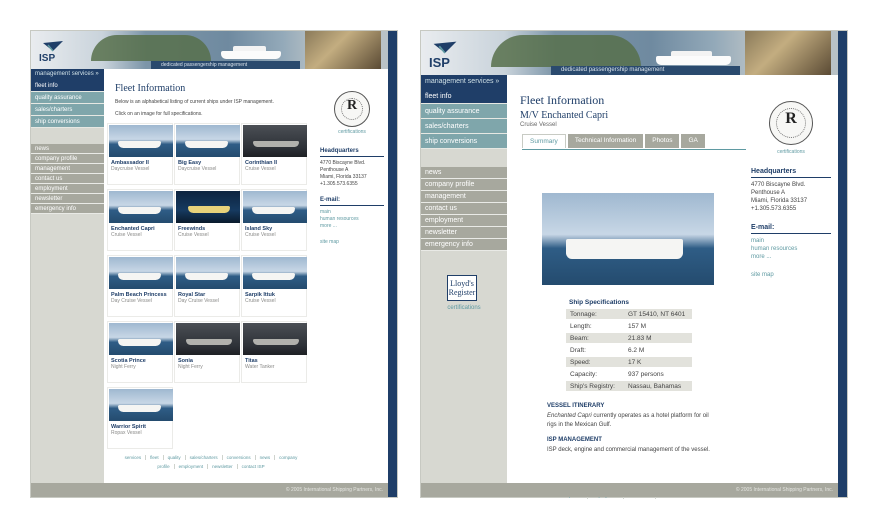  Describe the element at coordinates (693, 141) in the screenshot. I see `tab-ga: GA` at that location.